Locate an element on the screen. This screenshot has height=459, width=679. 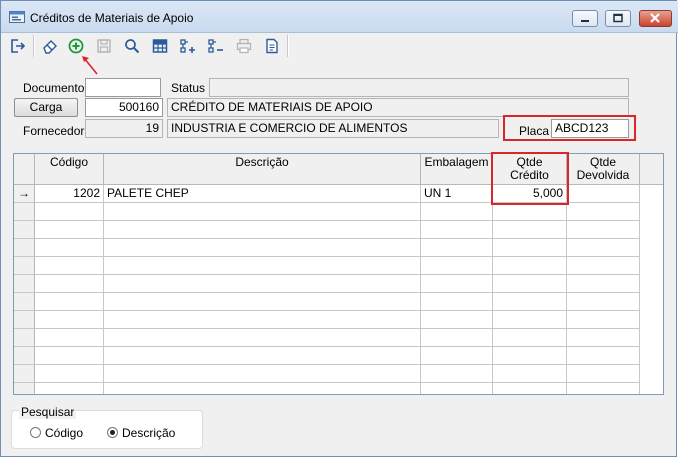
search-button is located at coordinates (132, 46).